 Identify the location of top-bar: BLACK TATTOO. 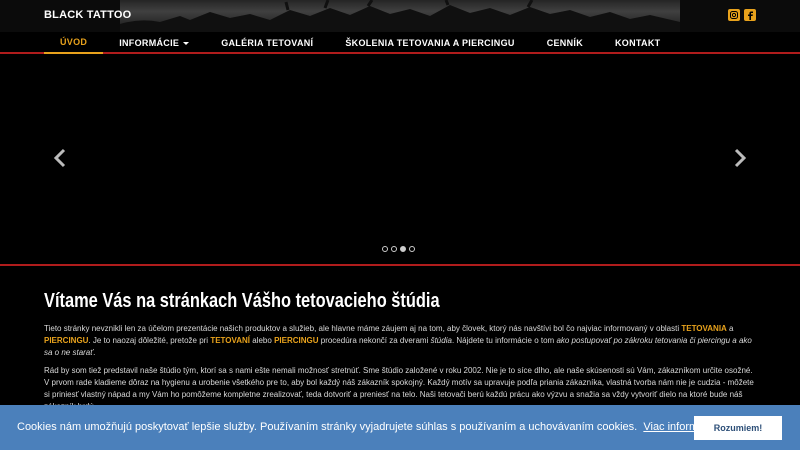
(400, 16).